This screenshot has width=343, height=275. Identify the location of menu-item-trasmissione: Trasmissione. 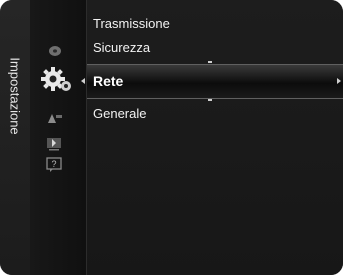
(131, 23).